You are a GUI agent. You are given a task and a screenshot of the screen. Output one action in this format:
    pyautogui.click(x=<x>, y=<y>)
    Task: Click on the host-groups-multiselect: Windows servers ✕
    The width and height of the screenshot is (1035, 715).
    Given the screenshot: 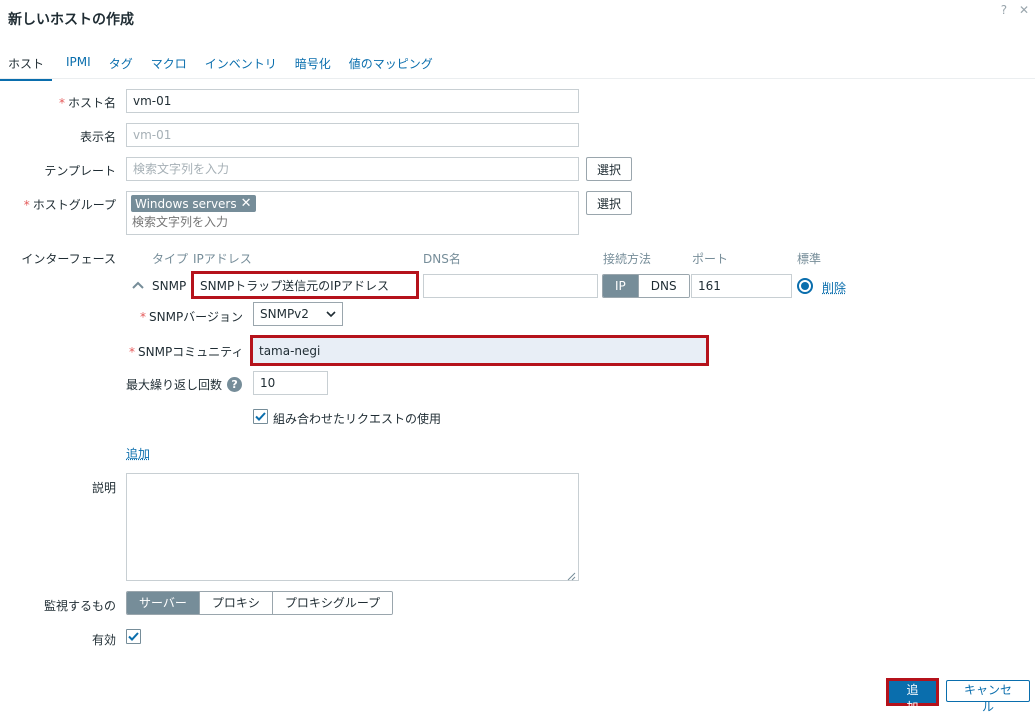 What is the action you would take?
    pyautogui.click(x=352, y=213)
    